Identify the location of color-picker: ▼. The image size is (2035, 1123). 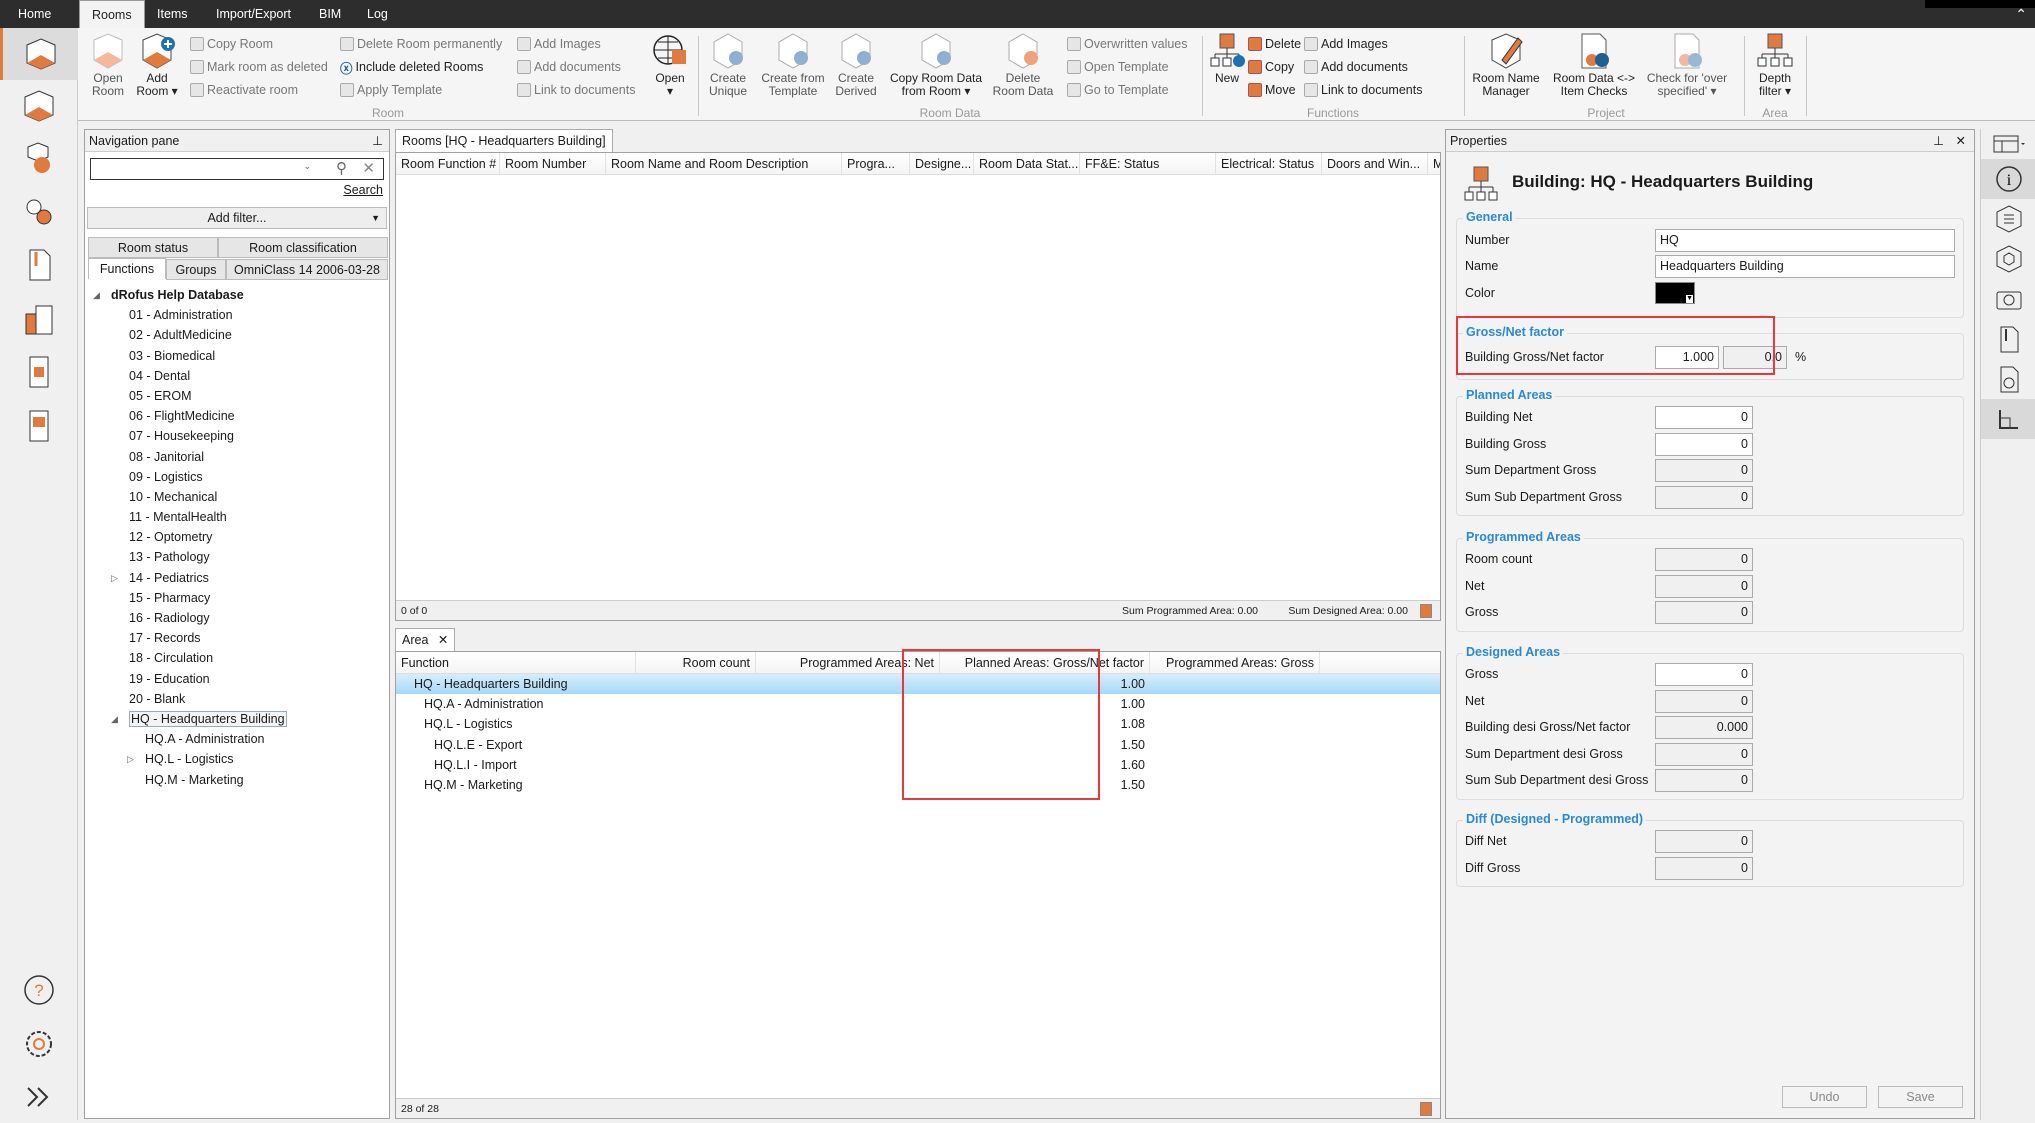
(1675, 293).